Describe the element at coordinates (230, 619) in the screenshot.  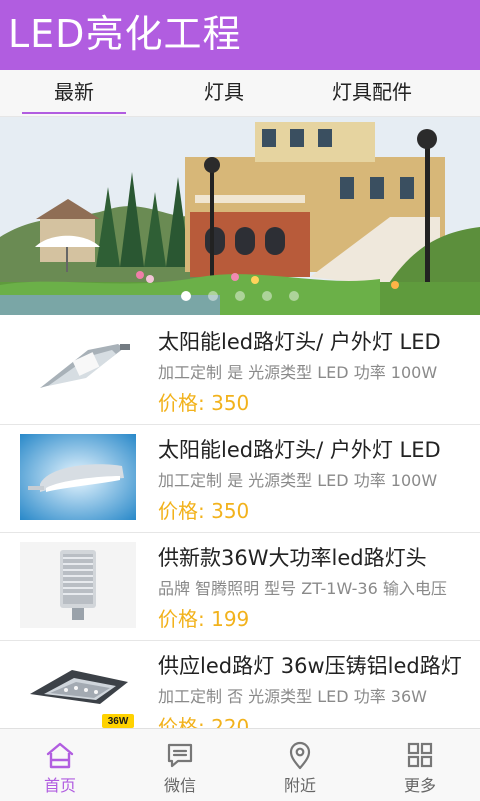
I see `price-value: 199` at that location.